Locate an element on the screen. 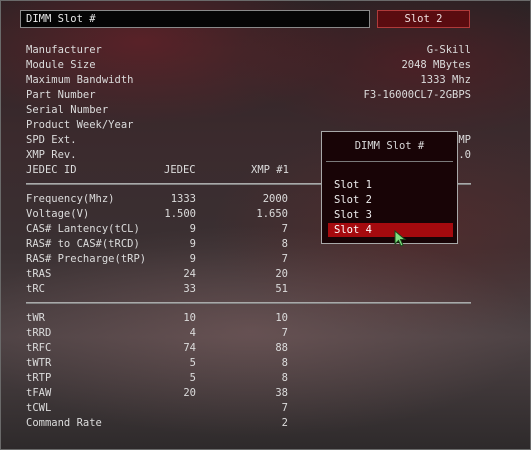  timing-row: tCWL 7 is located at coordinates (248, 409).